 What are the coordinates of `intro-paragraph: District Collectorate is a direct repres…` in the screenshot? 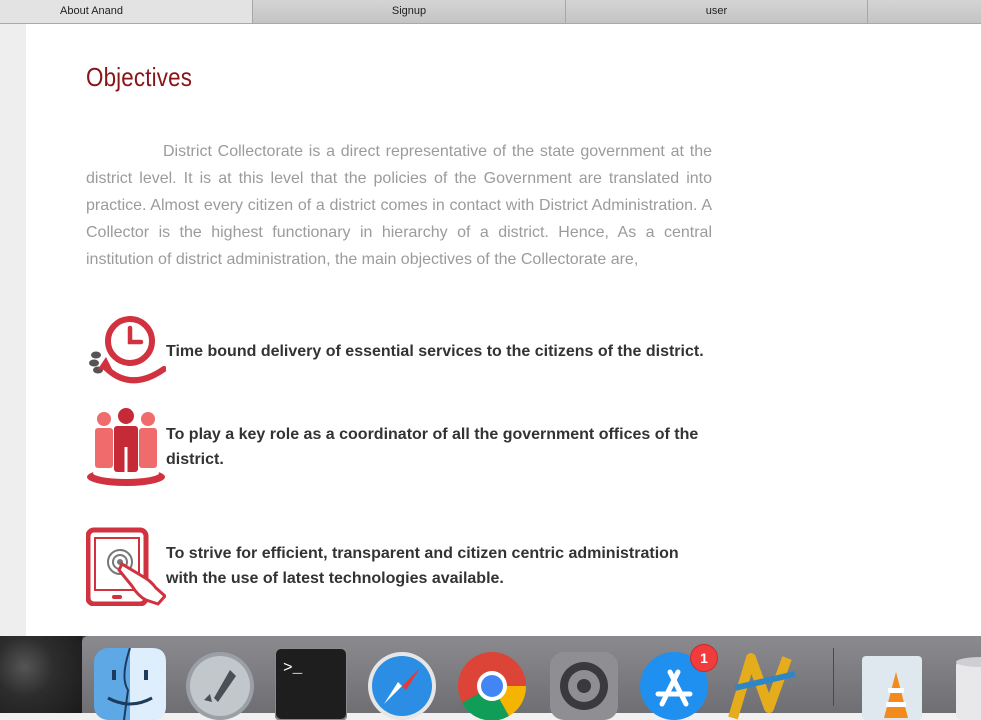 It's located at (399, 205).